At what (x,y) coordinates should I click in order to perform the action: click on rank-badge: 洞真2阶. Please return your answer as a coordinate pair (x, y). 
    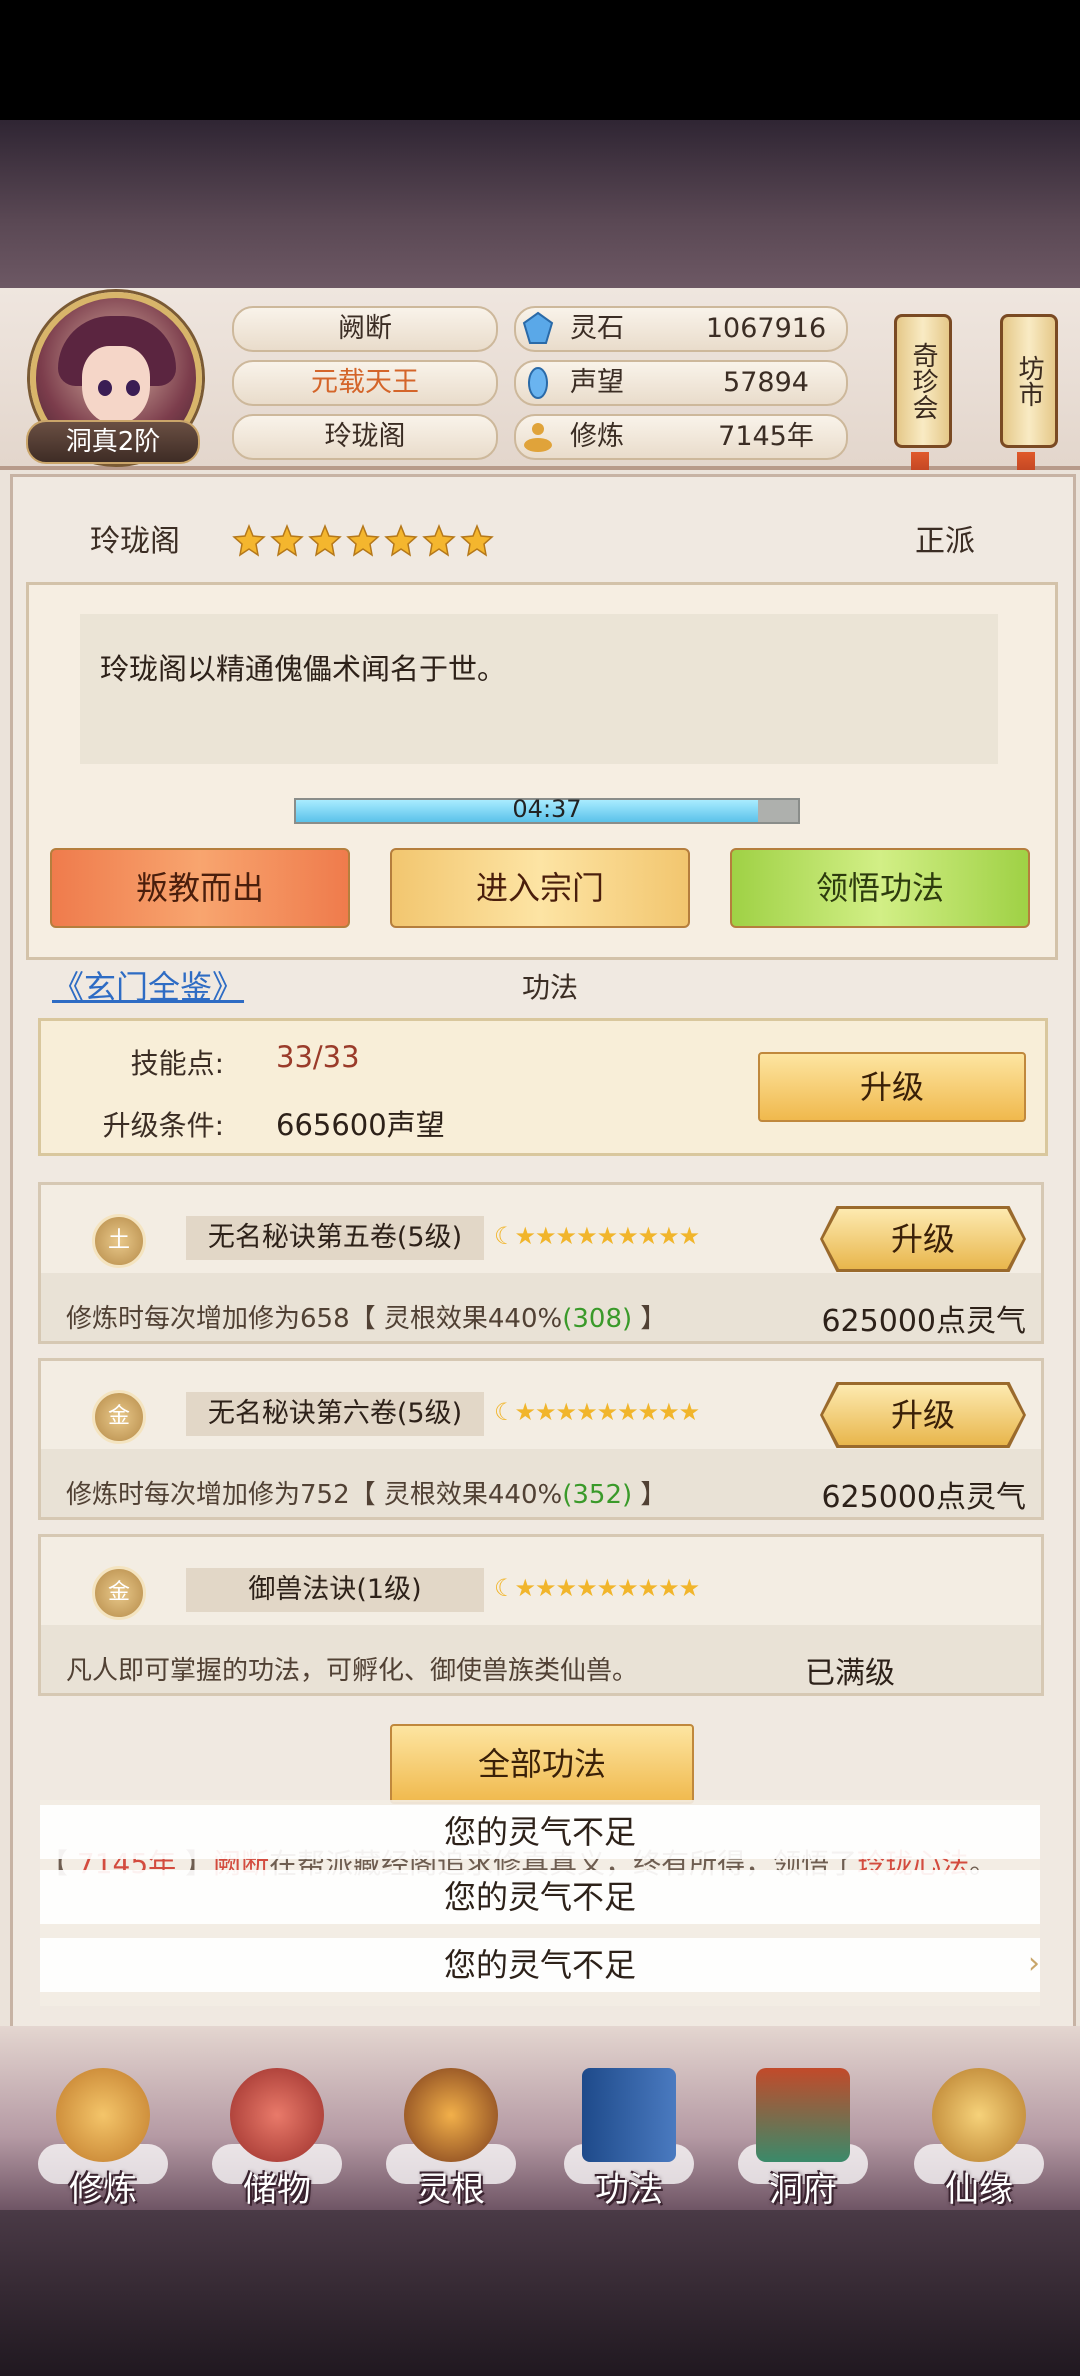
    Looking at the image, I should click on (113, 442).